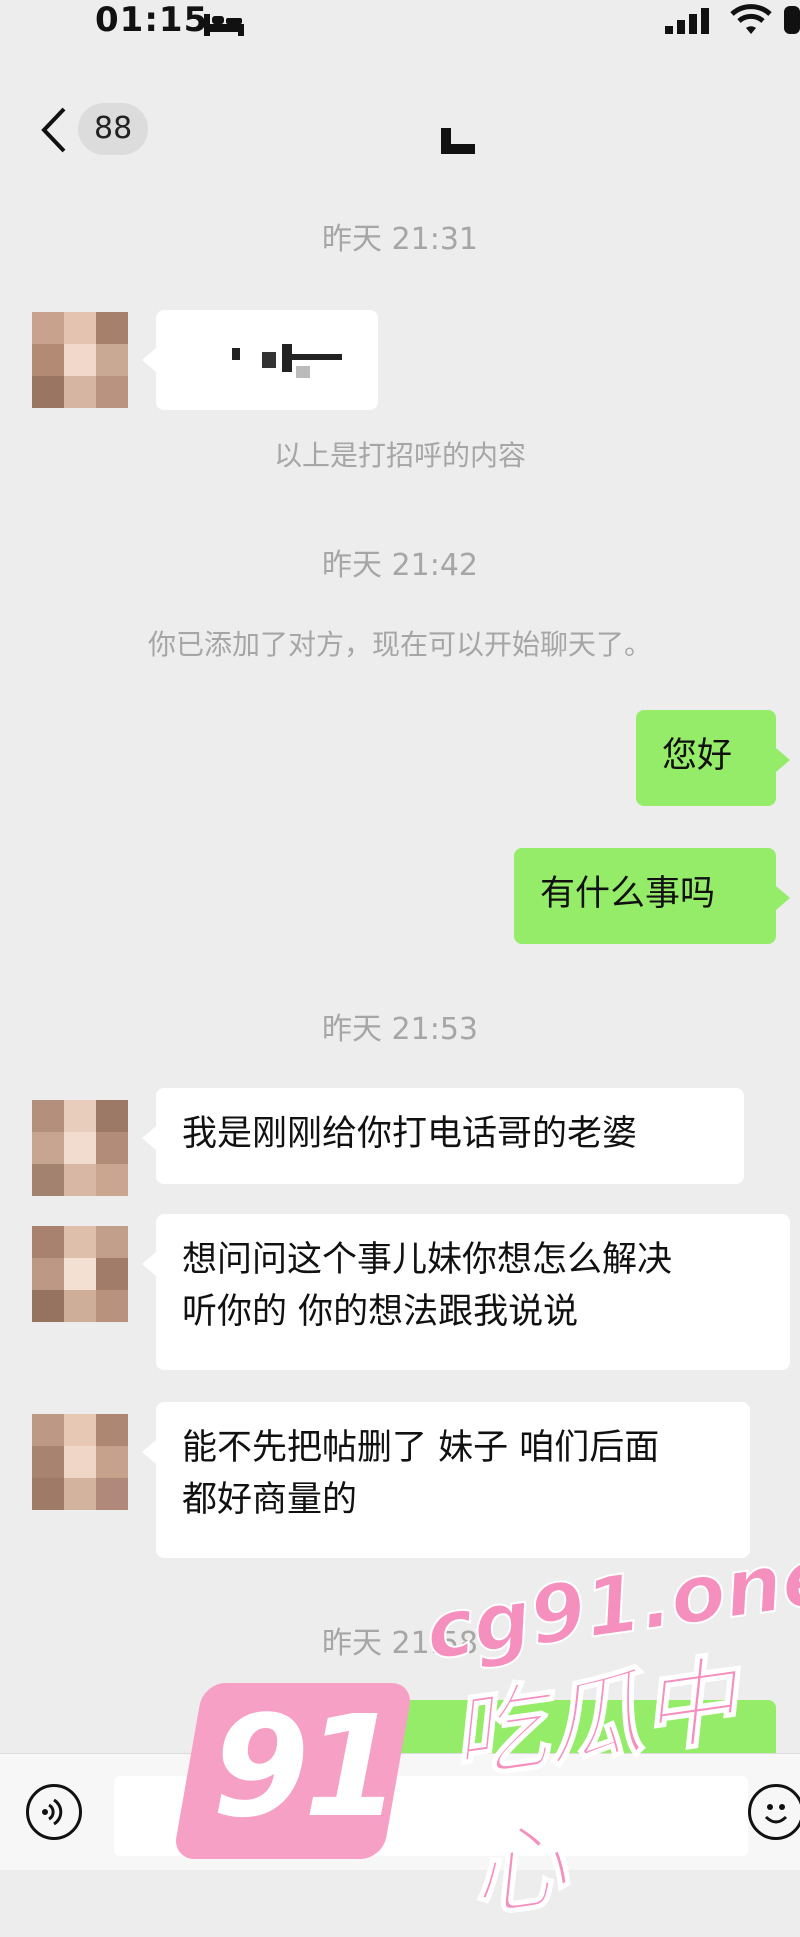  What do you see at coordinates (400, 30) in the screenshot?
I see `status-bar: 01:15` at bounding box center [400, 30].